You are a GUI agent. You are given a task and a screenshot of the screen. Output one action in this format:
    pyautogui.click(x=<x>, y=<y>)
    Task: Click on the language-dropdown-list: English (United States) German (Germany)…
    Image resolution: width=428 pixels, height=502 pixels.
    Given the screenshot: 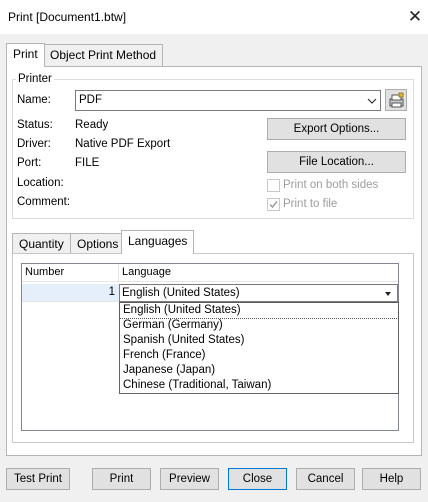 What is the action you would take?
    pyautogui.click(x=259, y=348)
    